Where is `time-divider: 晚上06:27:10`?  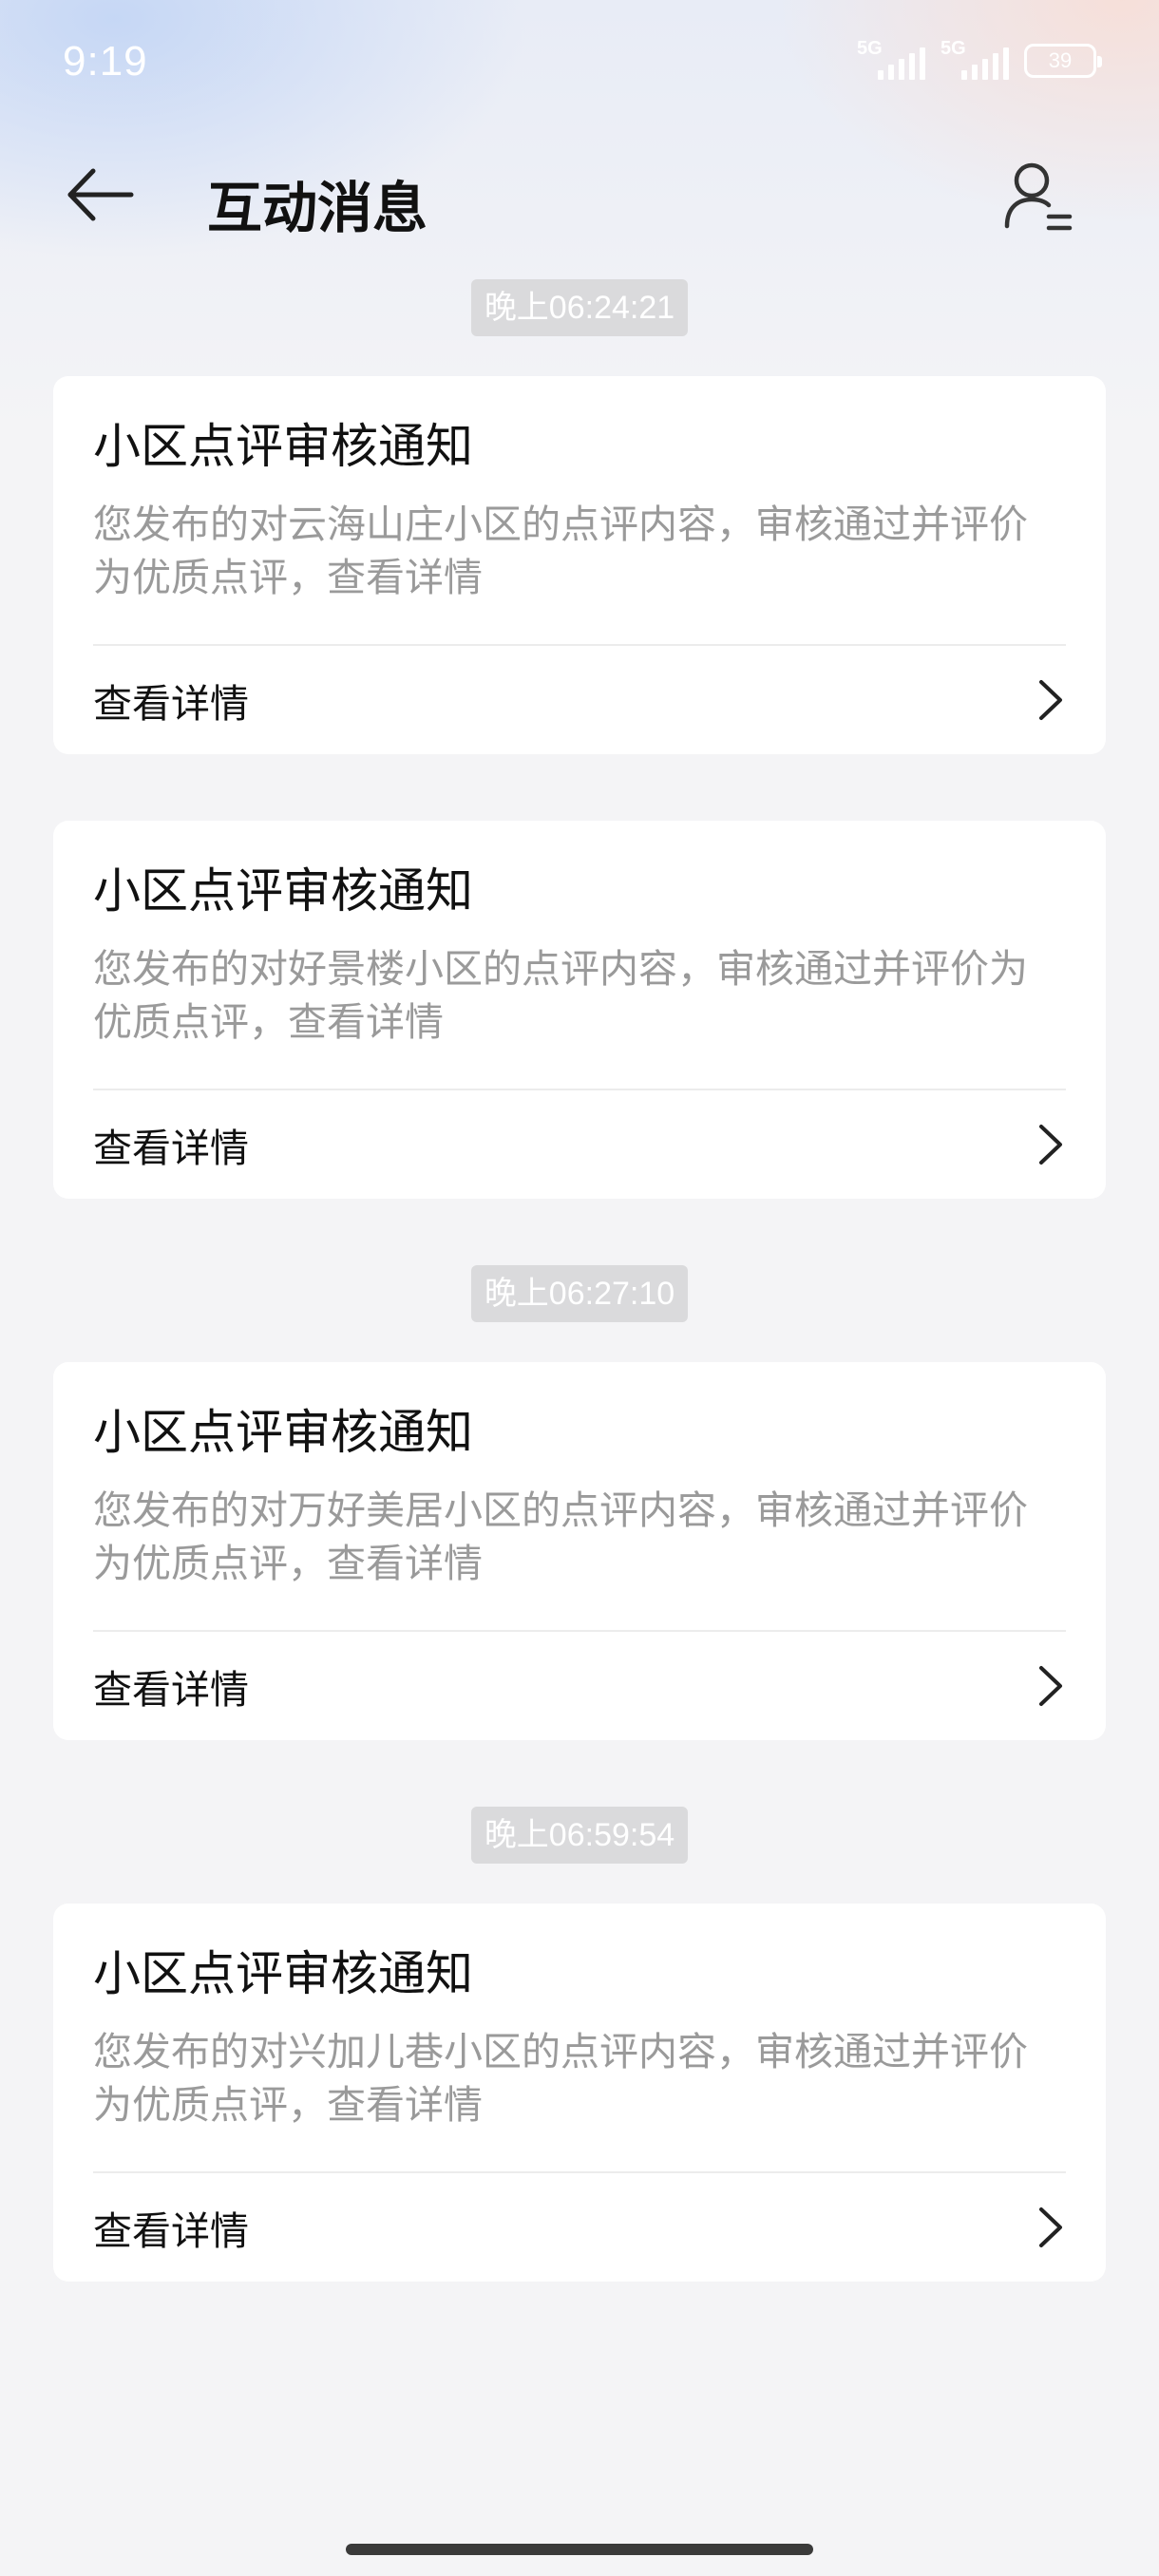 time-divider: 晚上06:27:10 is located at coordinates (579, 1293).